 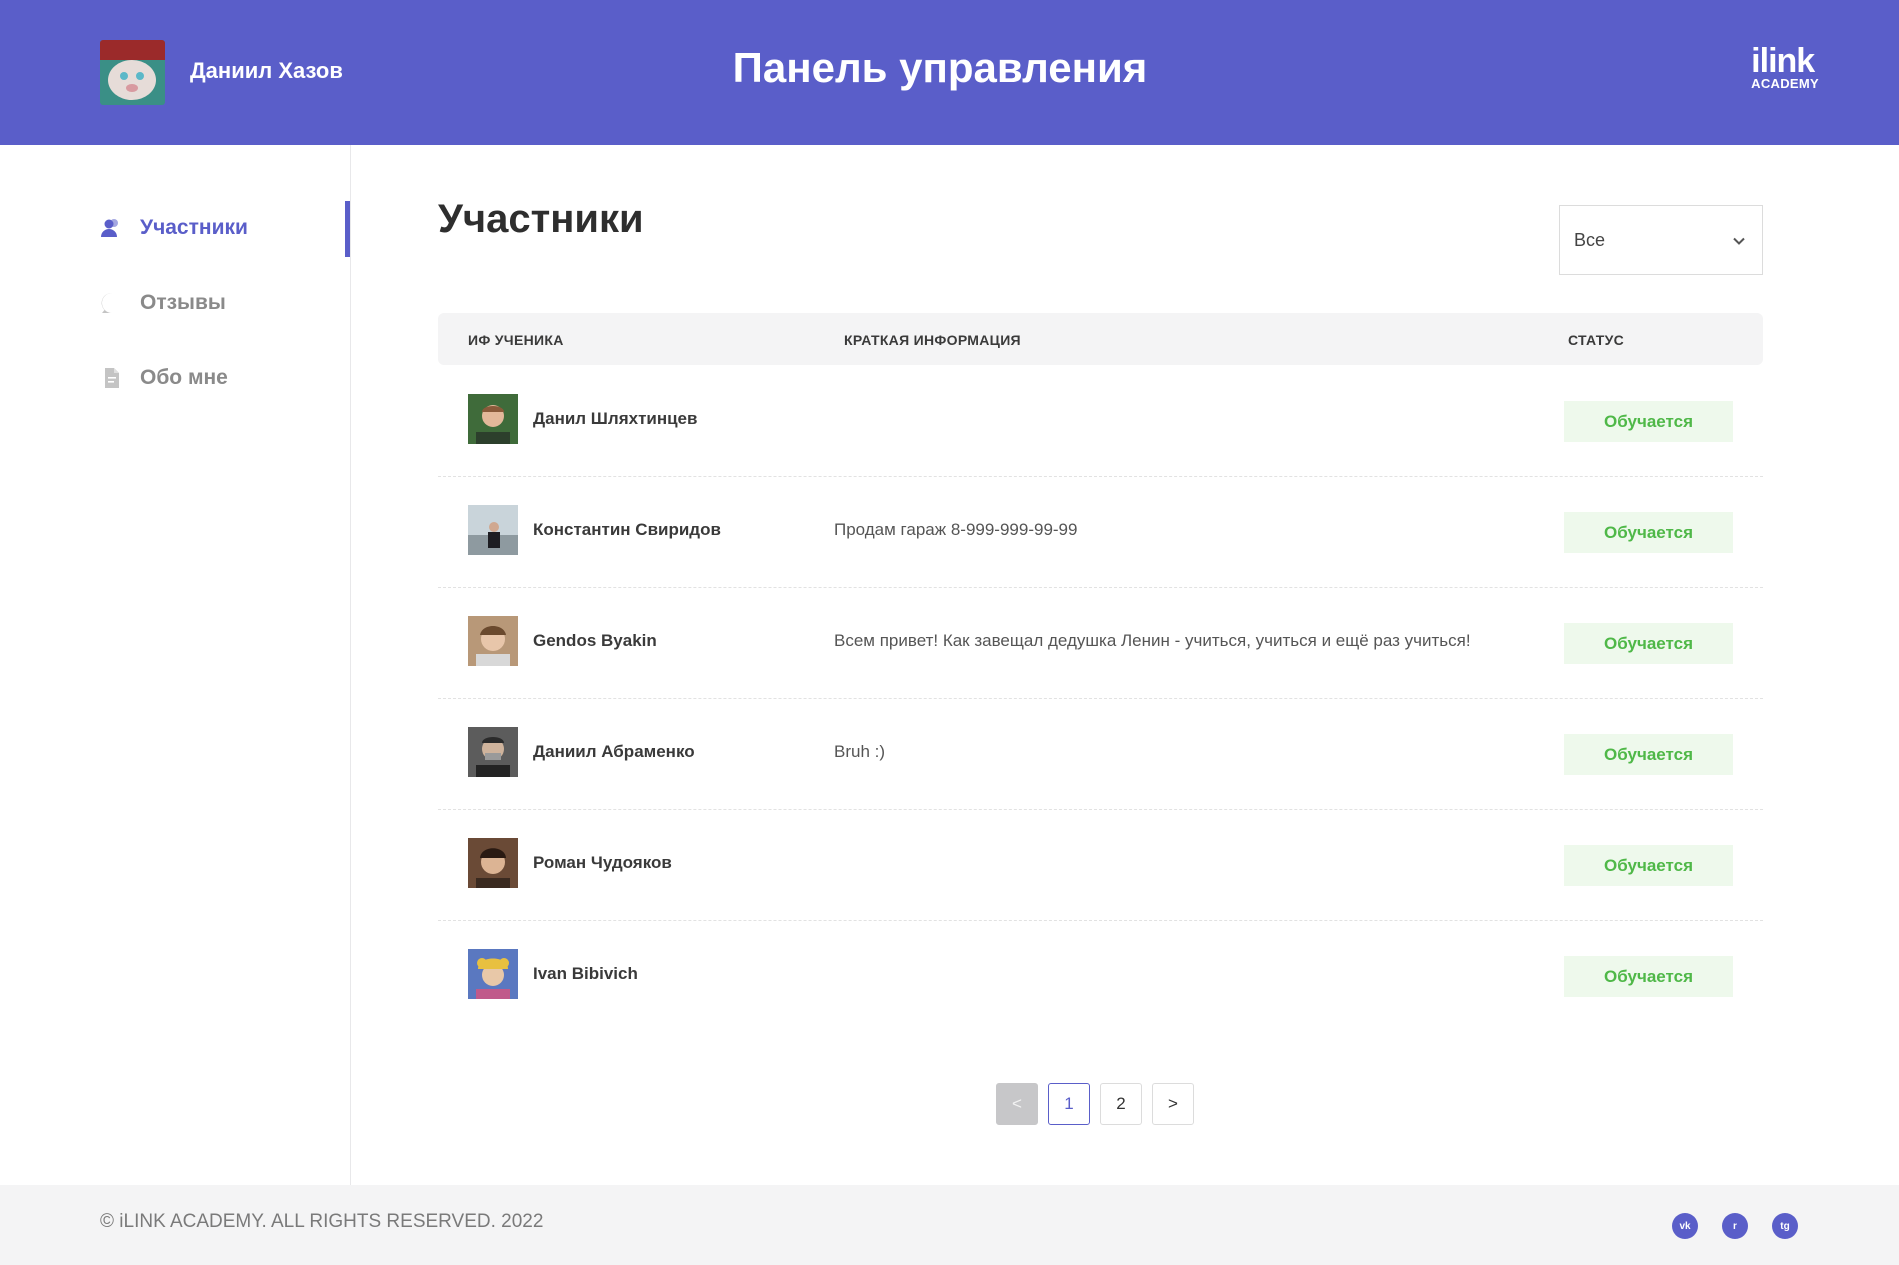 What do you see at coordinates (1095, 1104) in the screenshot?
I see `pagination: < 1 2 >` at bounding box center [1095, 1104].